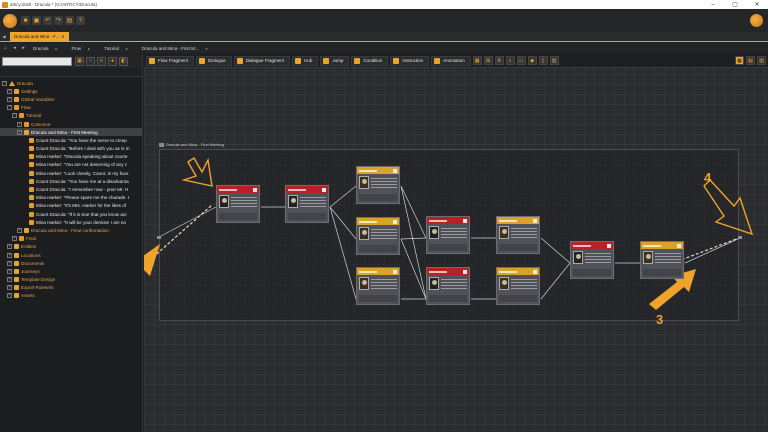  Describe the element at coordinates (740, 237) in the screenshot. I see `flow-output-pin` at that location.